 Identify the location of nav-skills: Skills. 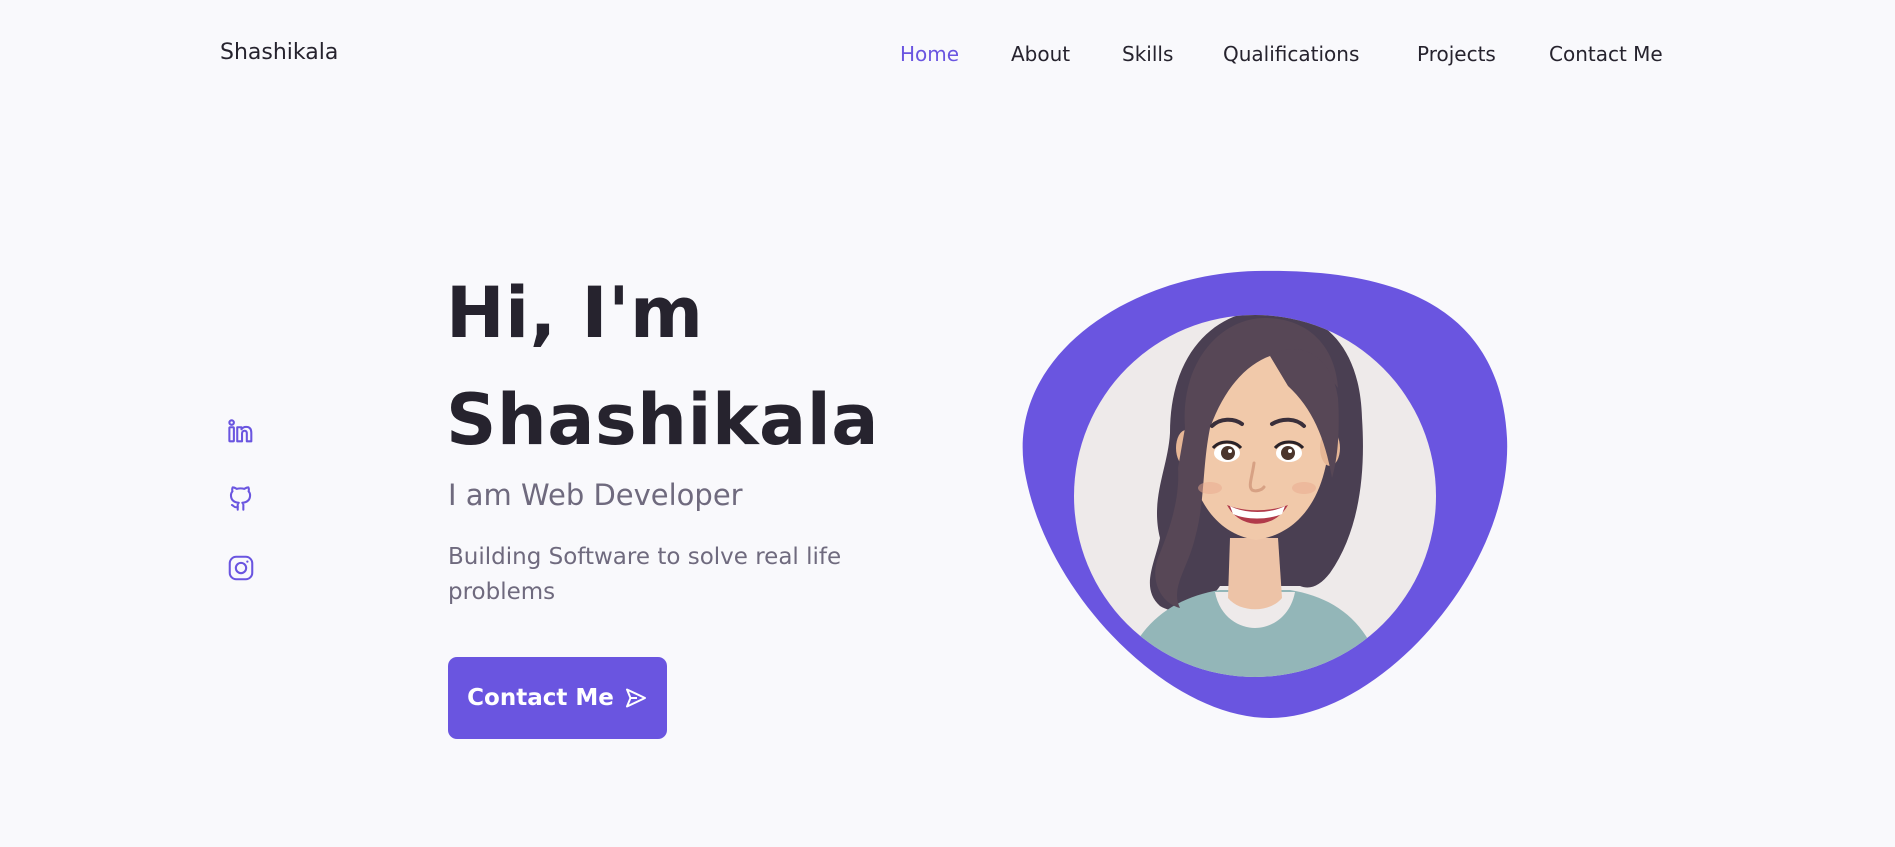
(1147, 54).